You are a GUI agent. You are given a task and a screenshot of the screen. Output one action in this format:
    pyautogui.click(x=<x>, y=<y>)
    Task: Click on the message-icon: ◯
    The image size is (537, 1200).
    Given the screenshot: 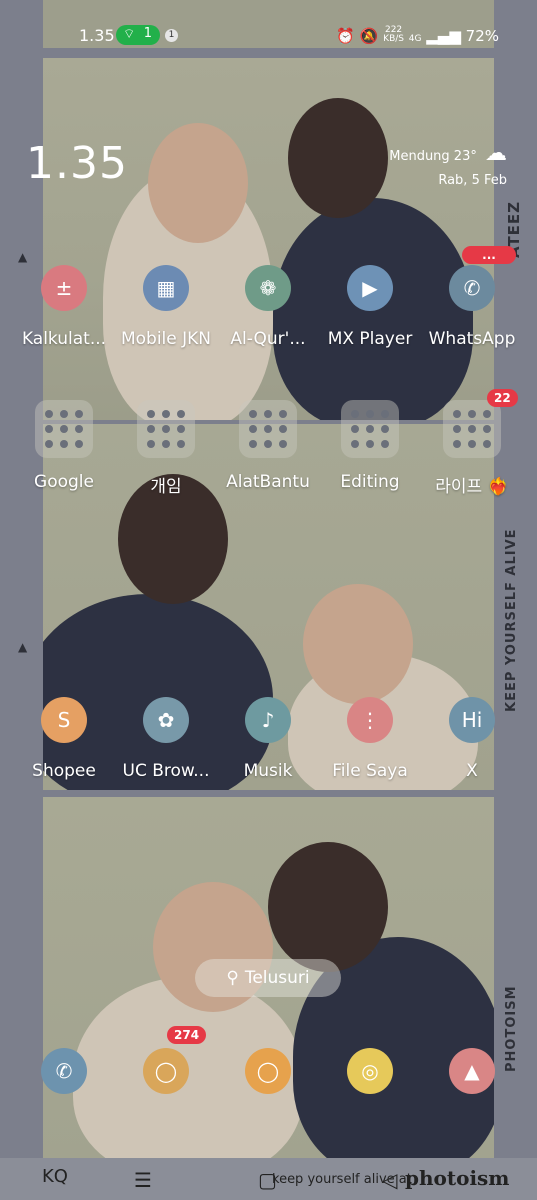 What is the action you would take?
    pyautogui.click(x=166, y=1071)
    